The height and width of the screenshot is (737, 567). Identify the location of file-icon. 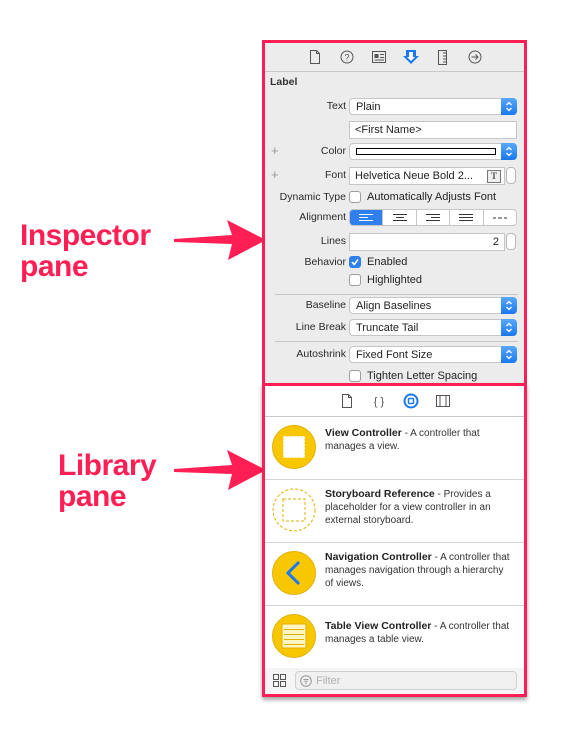
(314, 57).